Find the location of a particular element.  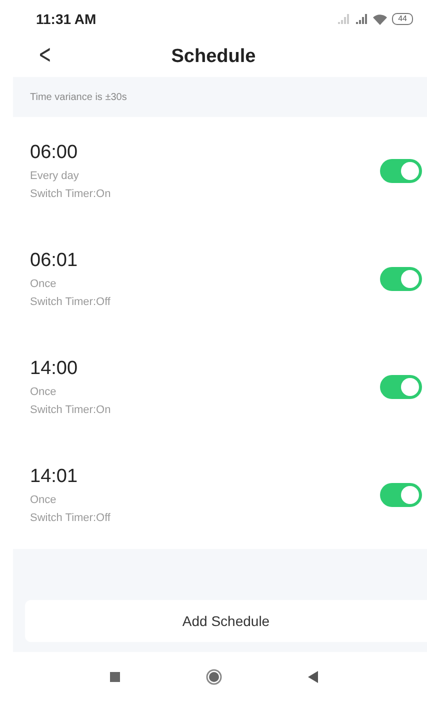

back-button: < is located at coordinates (45, 55).